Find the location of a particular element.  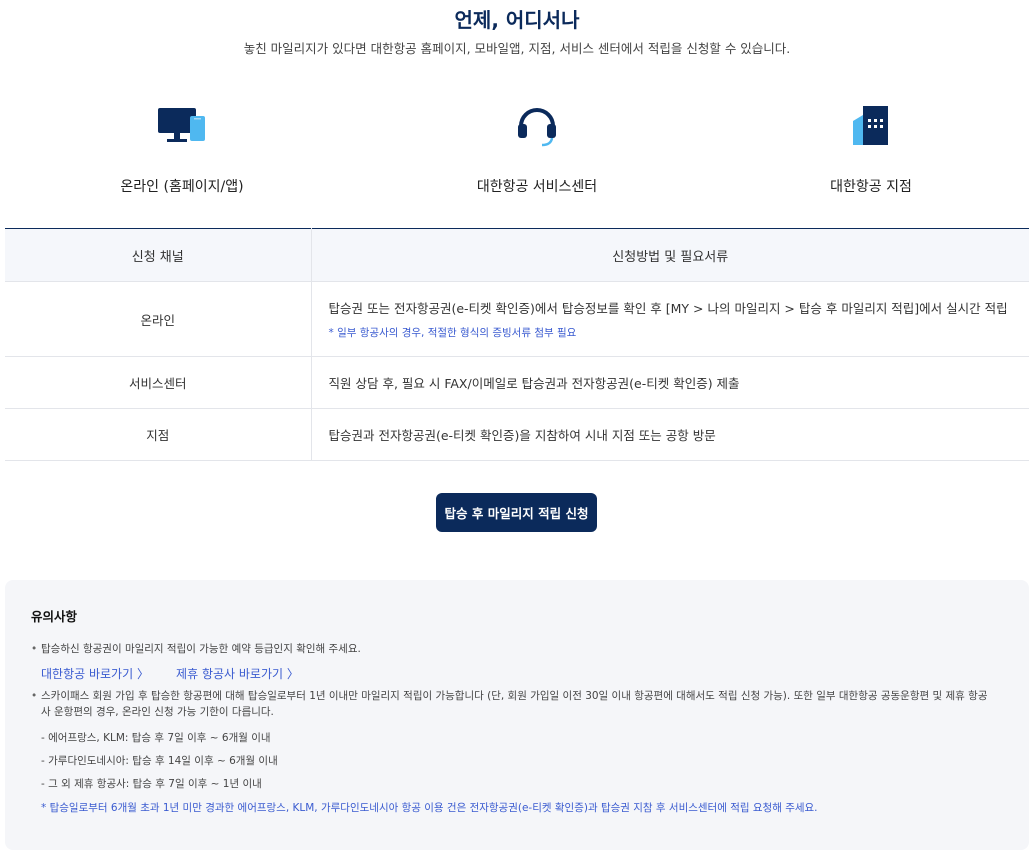

channel-branch: 대한항공 지점 is located at coordinates (871, 149).